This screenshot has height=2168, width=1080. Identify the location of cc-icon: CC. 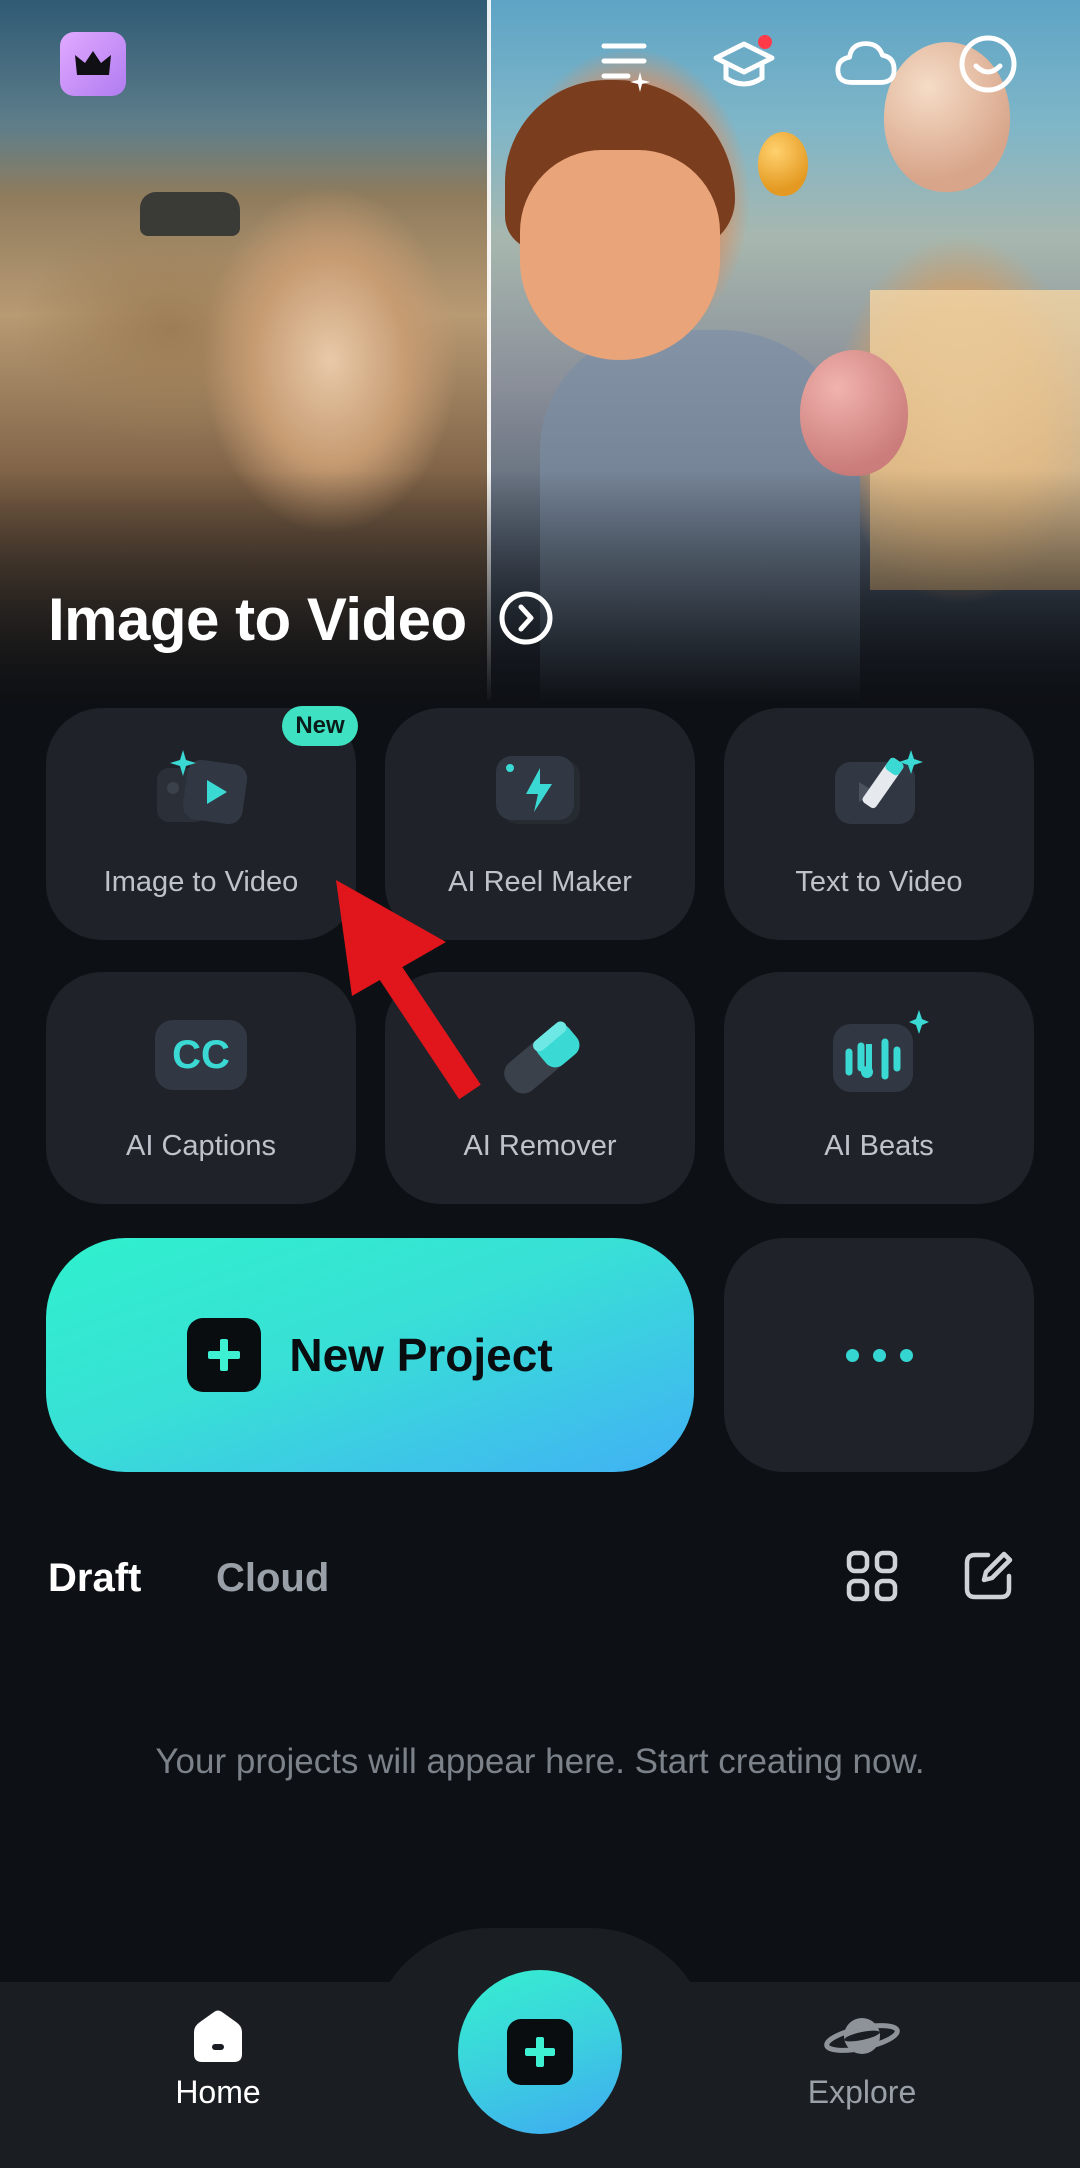
(201, 1055).